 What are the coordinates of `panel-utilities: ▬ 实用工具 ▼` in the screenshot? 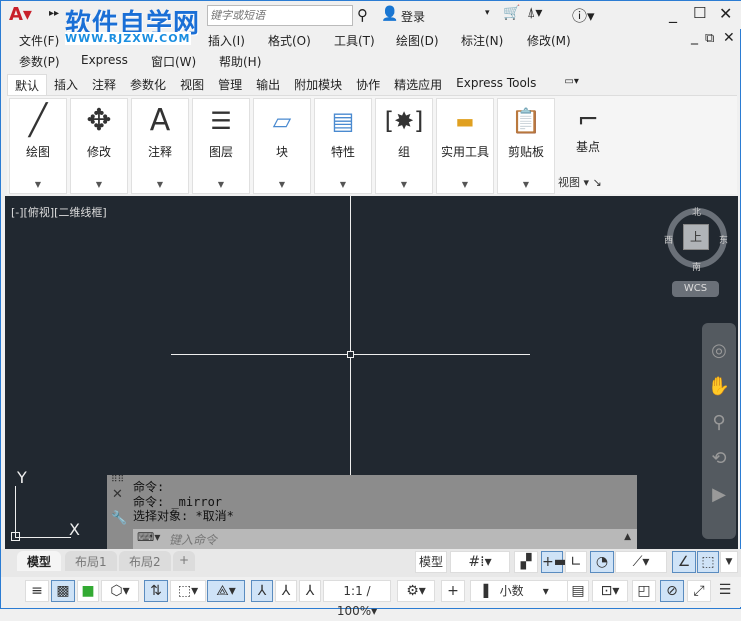 It's located at (465, 146).